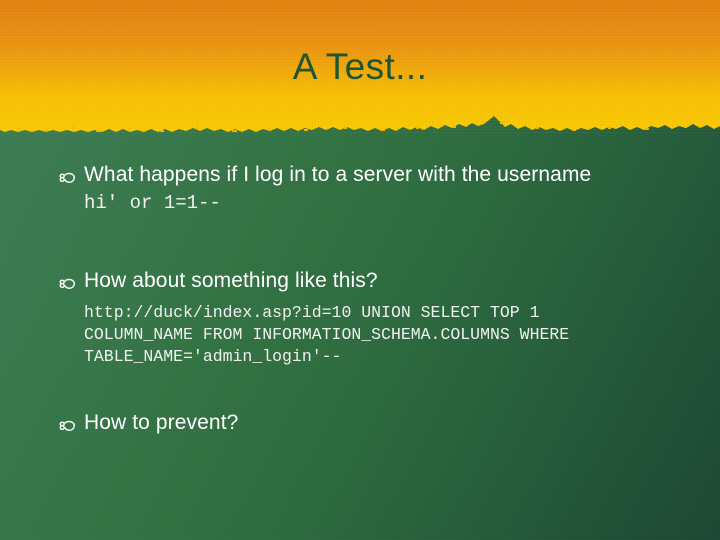 The width and height of the screenshot is (720, 540). Describe the element at coordinates (152, 203) in the screenshot. I see `code-snippet-1: hi' or 1=1--` at that location.